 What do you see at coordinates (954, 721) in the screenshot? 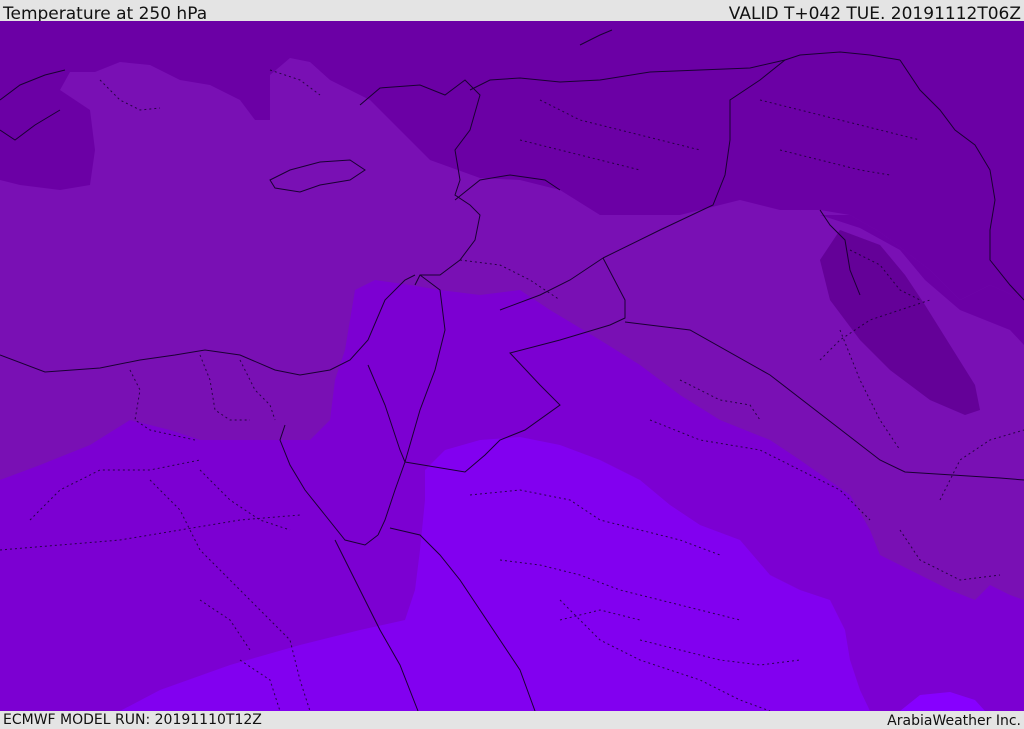
I see `credit-label: ArabiaWeather Inc.` at bounding box center [954, 721].